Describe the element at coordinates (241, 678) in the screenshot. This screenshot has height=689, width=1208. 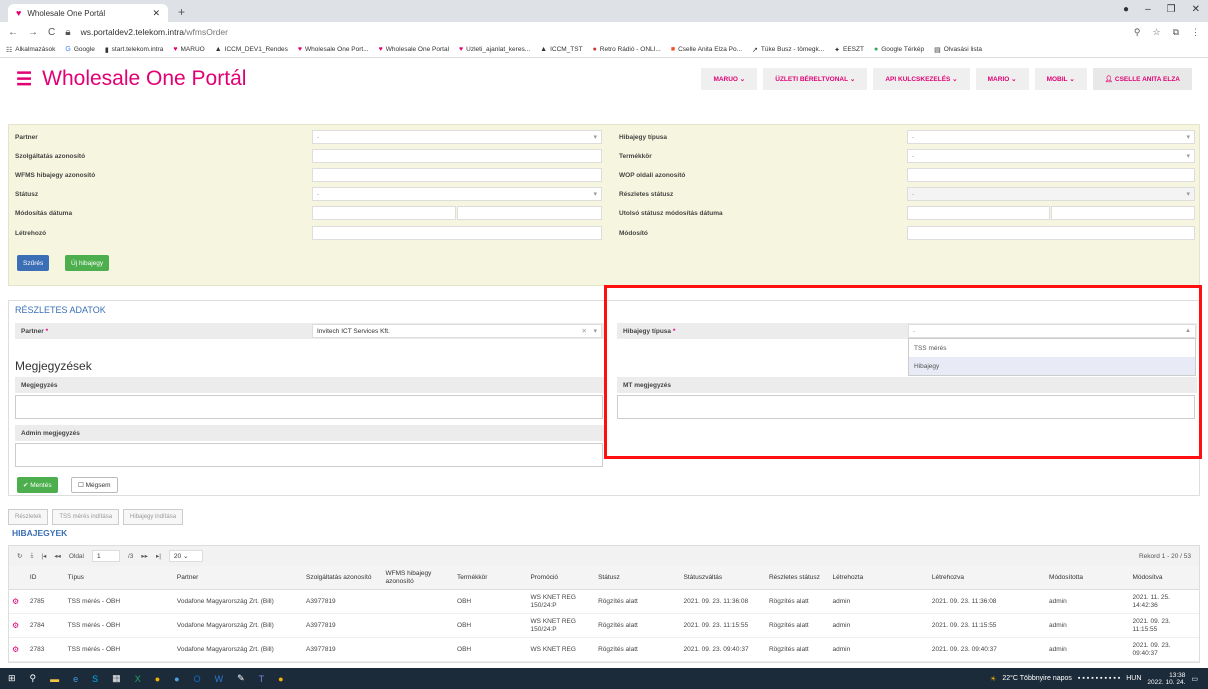
I see `paint-icon: ✎` at that location.